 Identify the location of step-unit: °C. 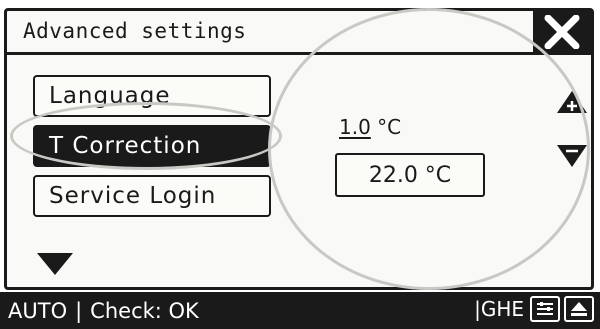
(389, 127).